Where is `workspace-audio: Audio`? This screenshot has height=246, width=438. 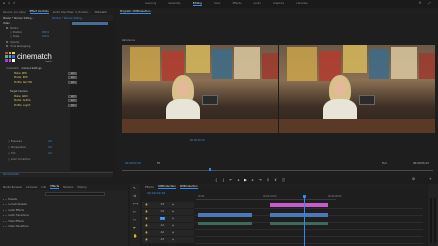 workspace-audio: Audio is located at coordinates (256, 4).